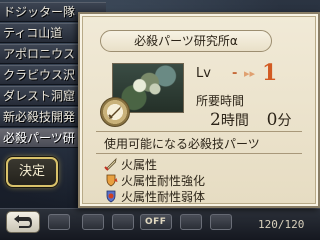 The image size is (320, 240). What do you see at coordinates (112, 180) in the screenshot?
I see `shield-up-icon` at bounding box center [112, 180].